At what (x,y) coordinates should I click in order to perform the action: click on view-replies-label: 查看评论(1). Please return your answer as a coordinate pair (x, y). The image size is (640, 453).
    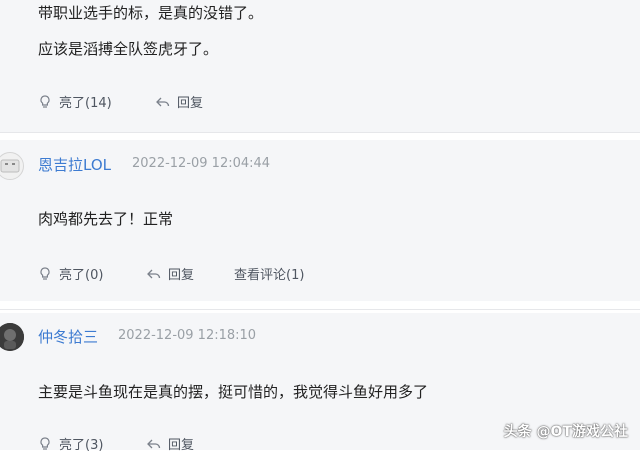
    Looking at the image, I should click on (269, 275).